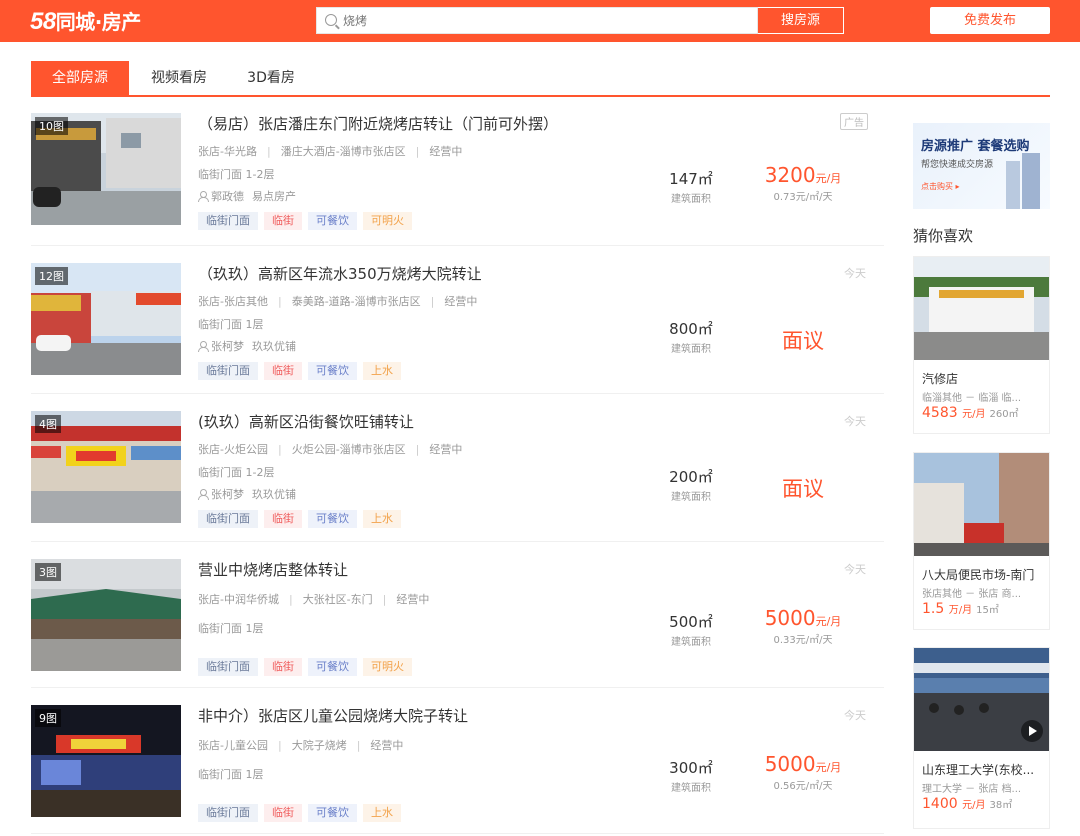 The image size is (1080, 836). Describe the element at coordinates (227, 494) in the screenshot. I see `agent-name: 张柯梦` at that location.